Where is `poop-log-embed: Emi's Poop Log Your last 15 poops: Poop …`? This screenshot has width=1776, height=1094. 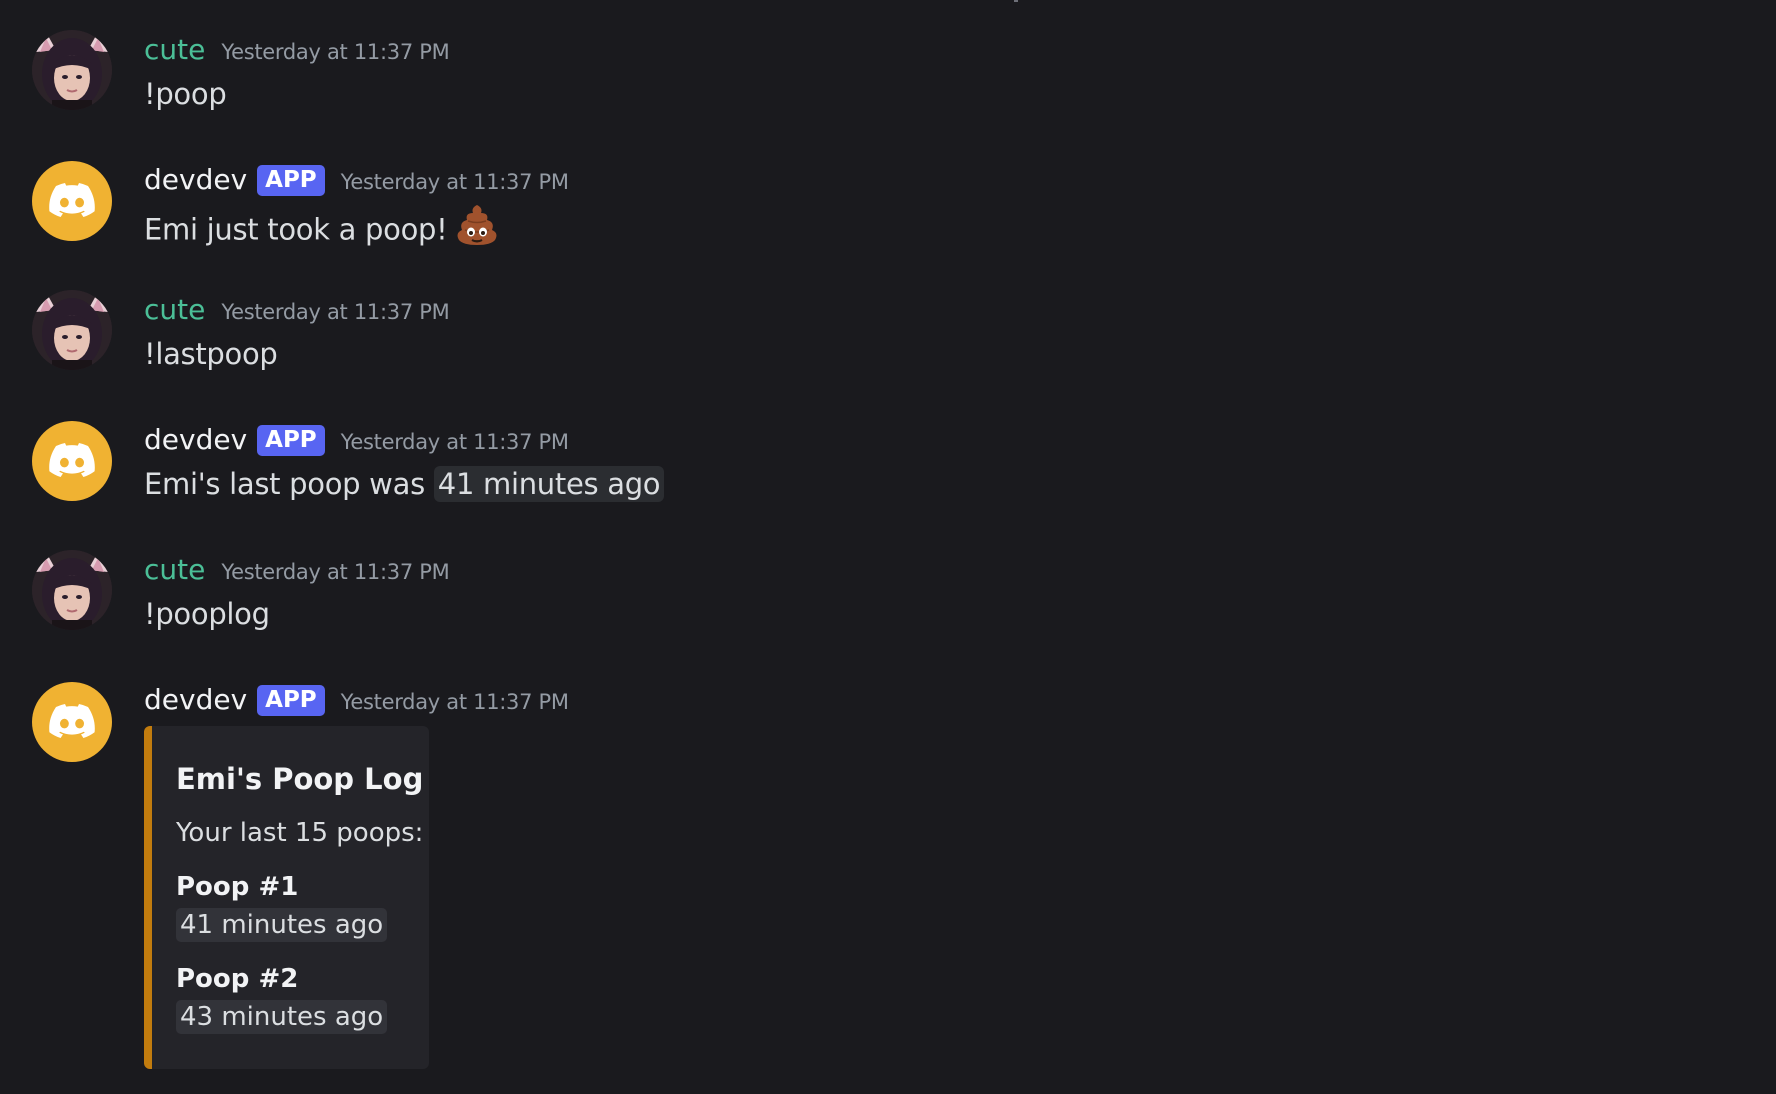 poop-log-embed: Emi's Poop Log Your last 15 poops: Poop … is located at coordinates (286, 897).